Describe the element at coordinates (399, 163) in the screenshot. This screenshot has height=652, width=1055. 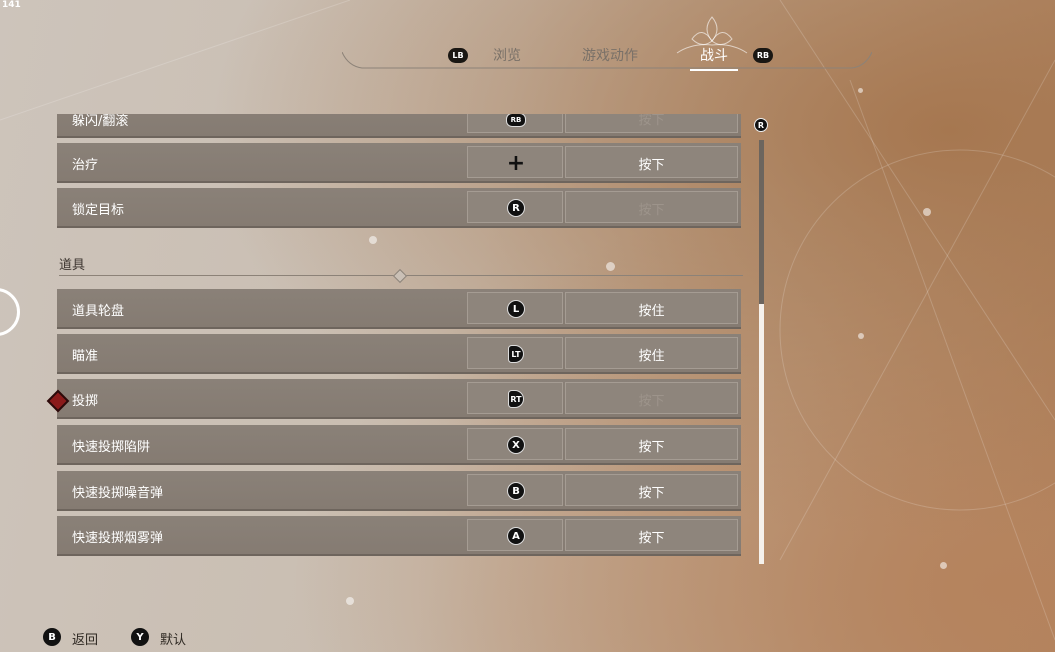
I see `list-item: 治疗 + 按下` at that location.